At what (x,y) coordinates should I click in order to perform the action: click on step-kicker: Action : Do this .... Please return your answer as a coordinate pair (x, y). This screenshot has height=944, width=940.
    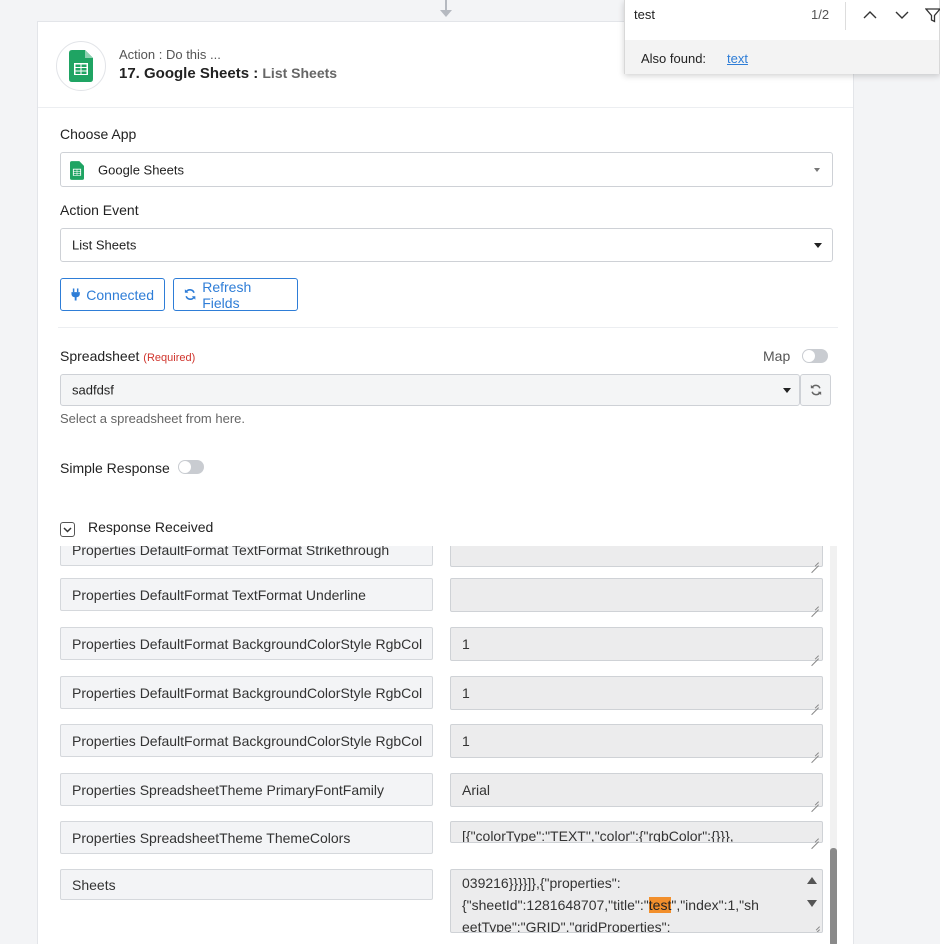
    Looking at the image, I should click on (170, 54).